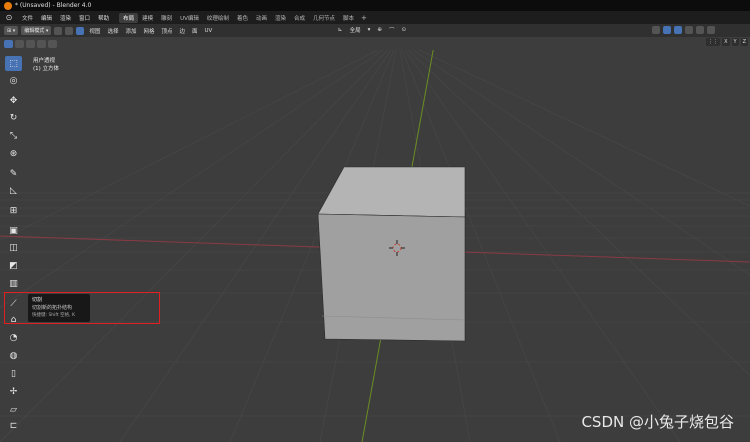 Image resolution: width=750 pixels, height=442 pixels. Describe the element at coordinates (299, 18) in the screenshot. I see `tab-compositing: 合成` at that location.